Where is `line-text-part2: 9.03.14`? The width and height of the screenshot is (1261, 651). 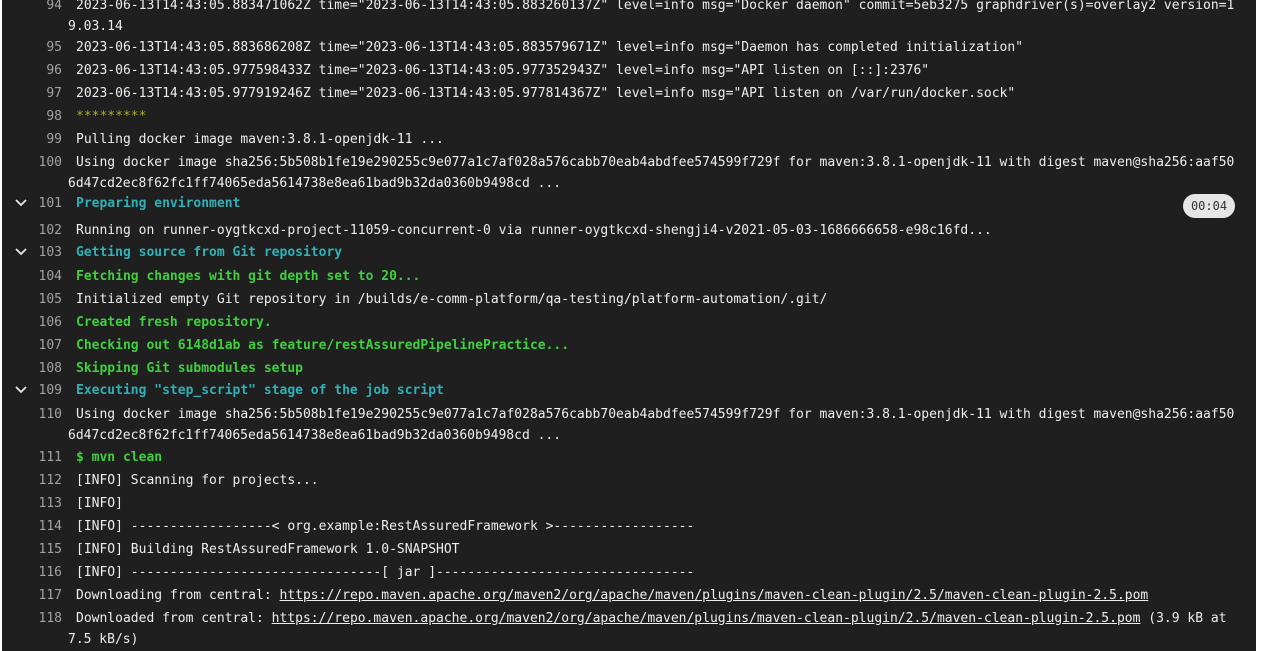
line-text-part2: 9.03.14 is located at coordinates (95, 26).